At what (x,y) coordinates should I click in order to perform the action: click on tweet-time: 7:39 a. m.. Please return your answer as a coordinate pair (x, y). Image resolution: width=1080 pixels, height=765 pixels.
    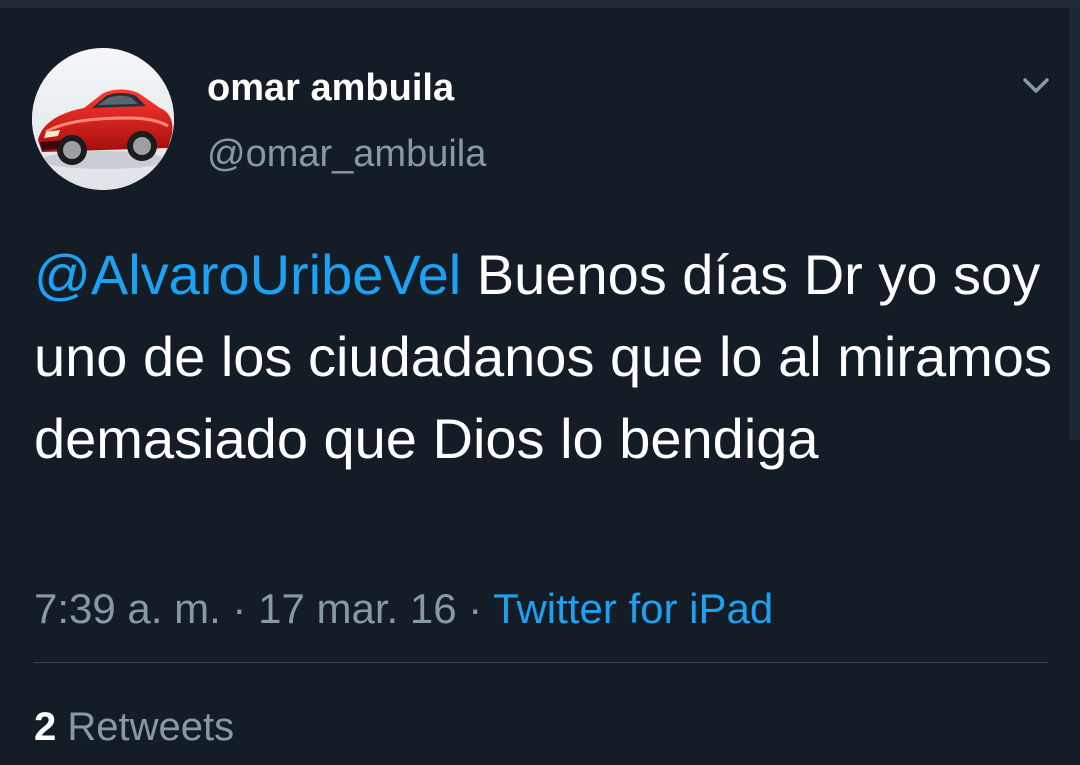
    Looking at the image, I should click on (127, 608).